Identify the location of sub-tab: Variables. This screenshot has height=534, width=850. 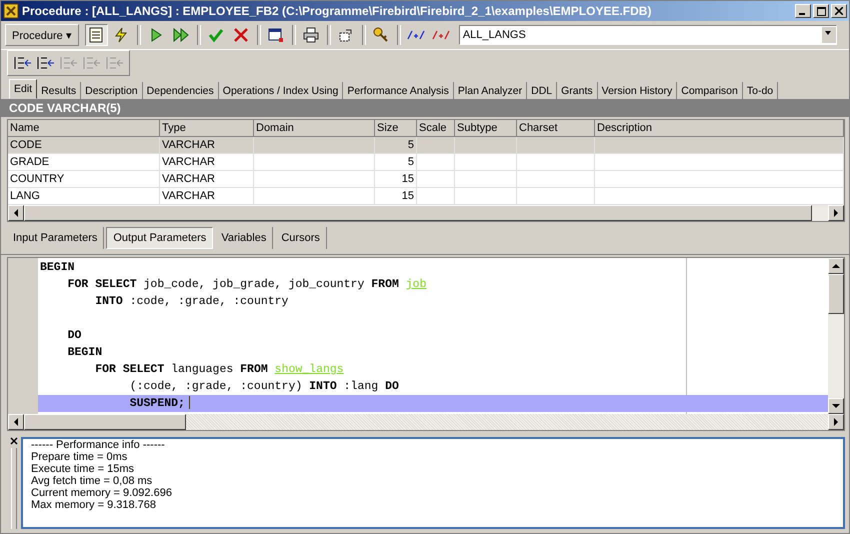
(244, 238).